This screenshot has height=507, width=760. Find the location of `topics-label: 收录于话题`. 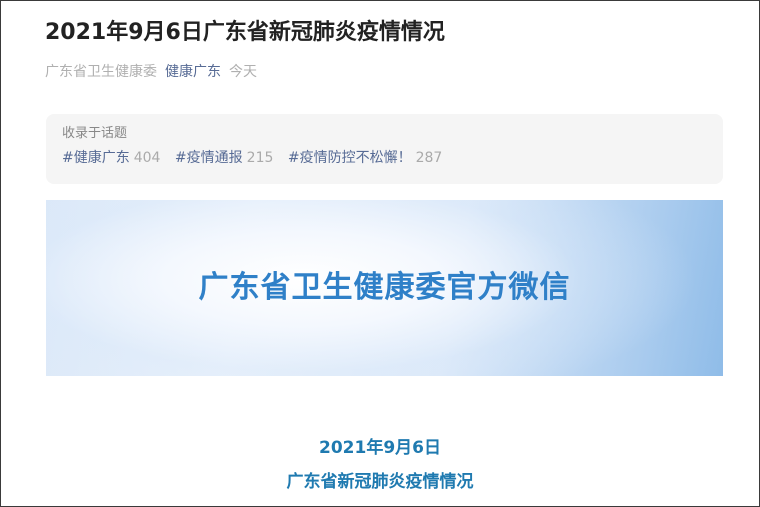

topics-label: 收录于话题 is located at coordinates (95, 133).